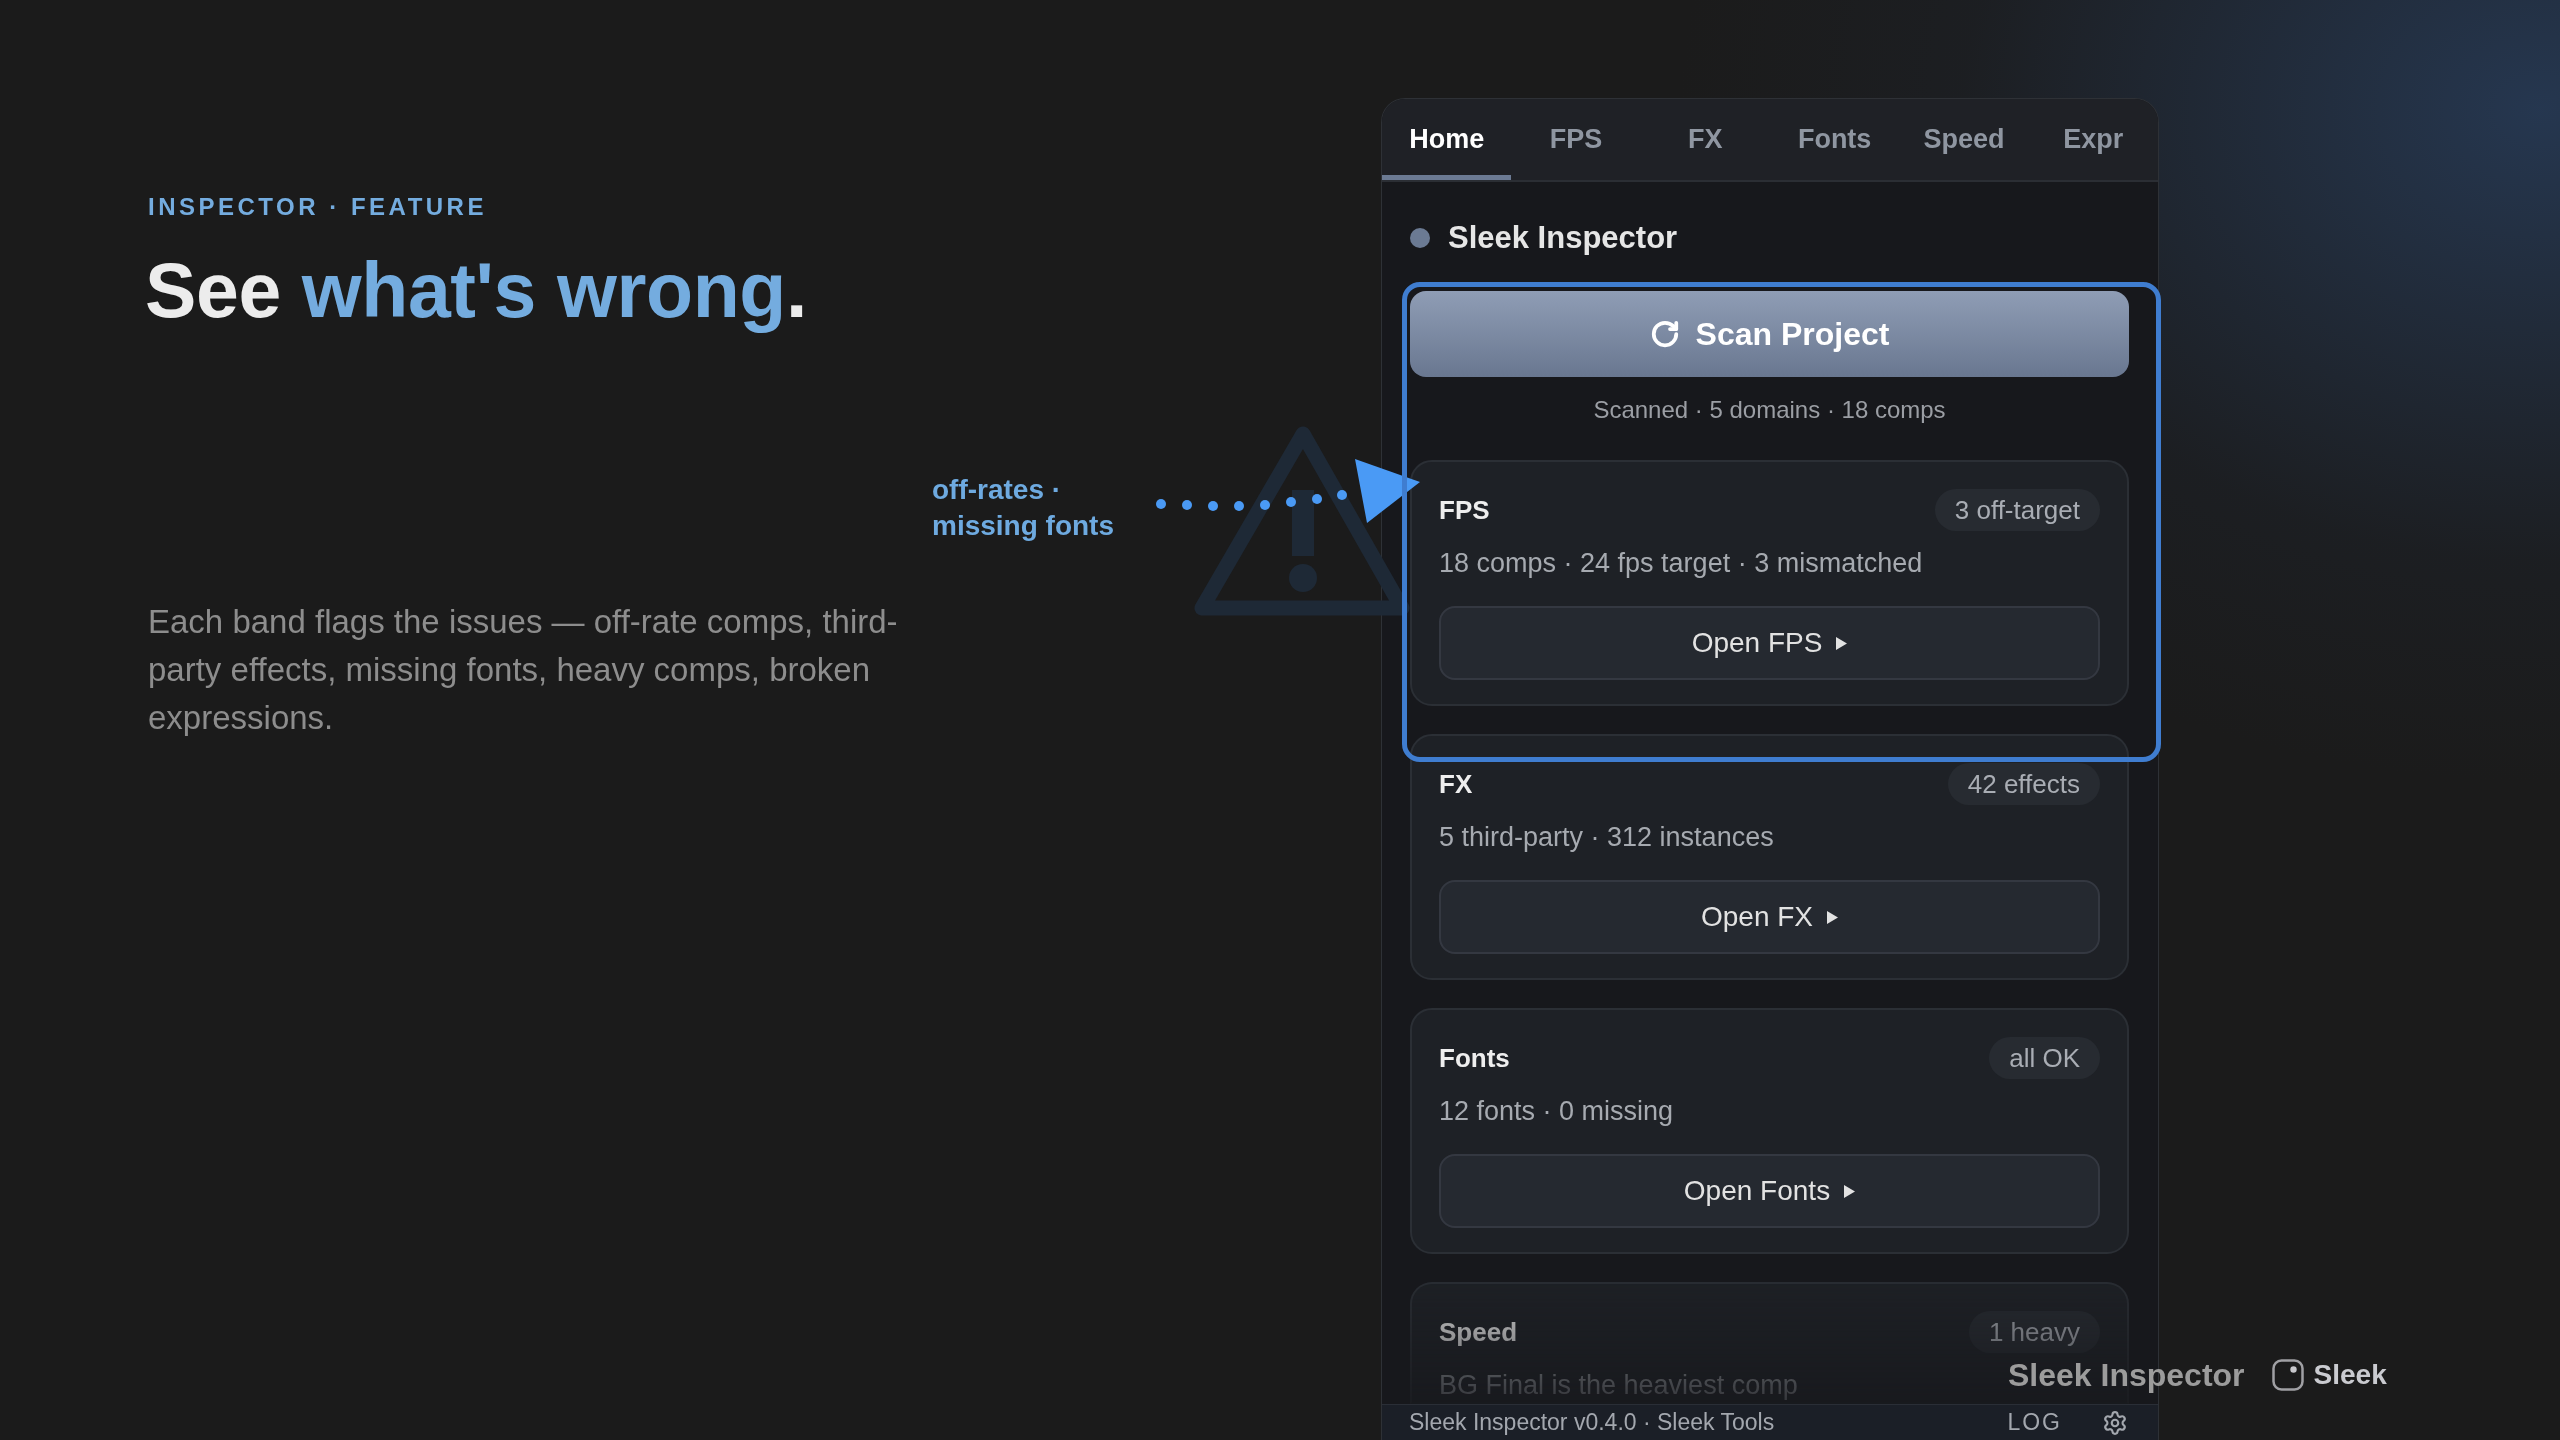  Describe the element at coordinates (2034, 1331) in the screenshot. I see `count-badge: 1 heavy` at that location.